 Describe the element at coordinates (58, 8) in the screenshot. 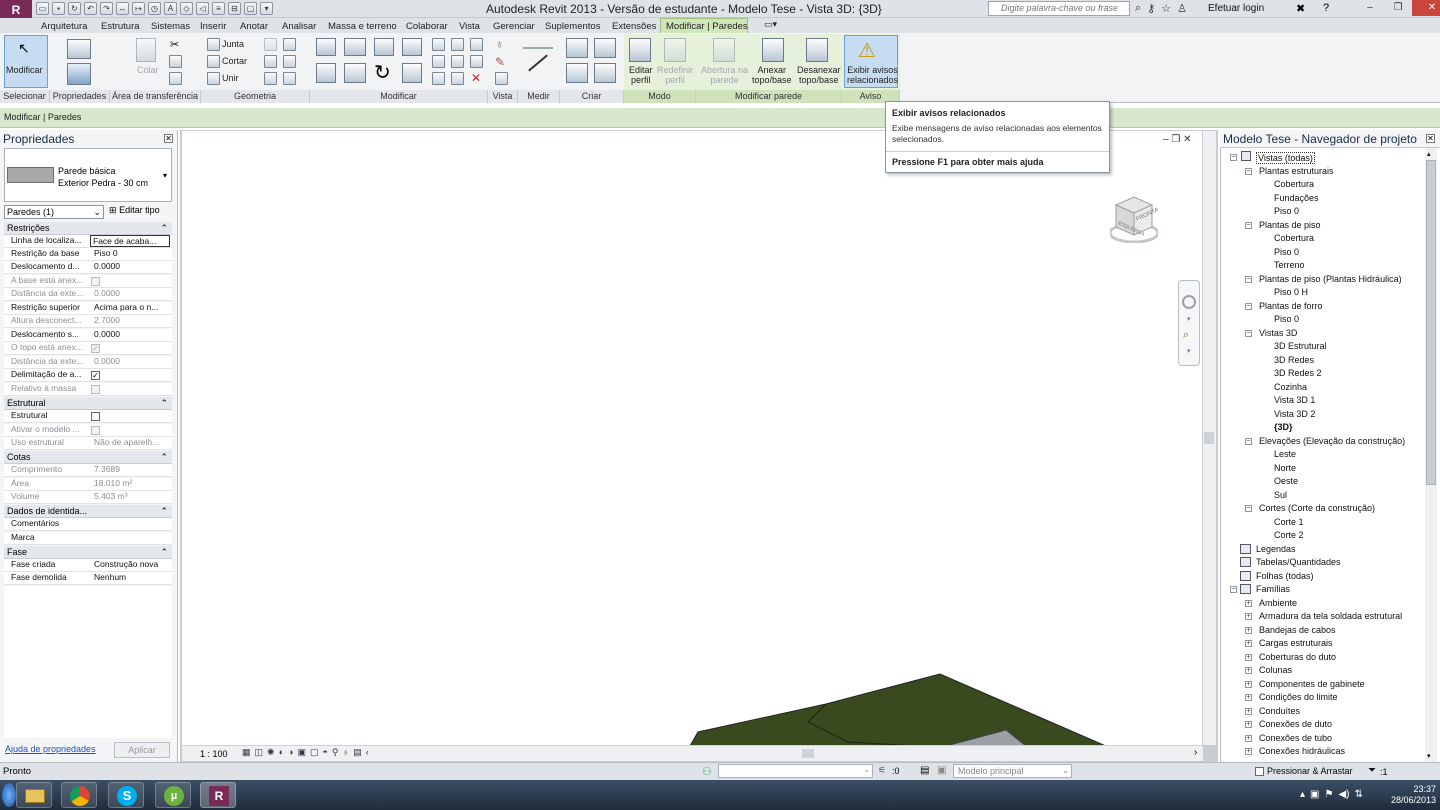

I see `save-icon: ▪` at that location.